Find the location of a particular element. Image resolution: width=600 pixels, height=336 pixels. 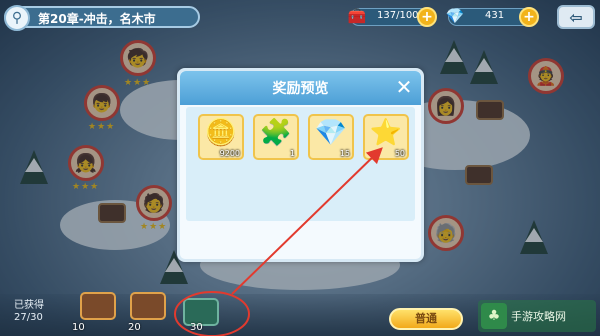

reward-item: 💎 15 is located at coordinates (331, 137).